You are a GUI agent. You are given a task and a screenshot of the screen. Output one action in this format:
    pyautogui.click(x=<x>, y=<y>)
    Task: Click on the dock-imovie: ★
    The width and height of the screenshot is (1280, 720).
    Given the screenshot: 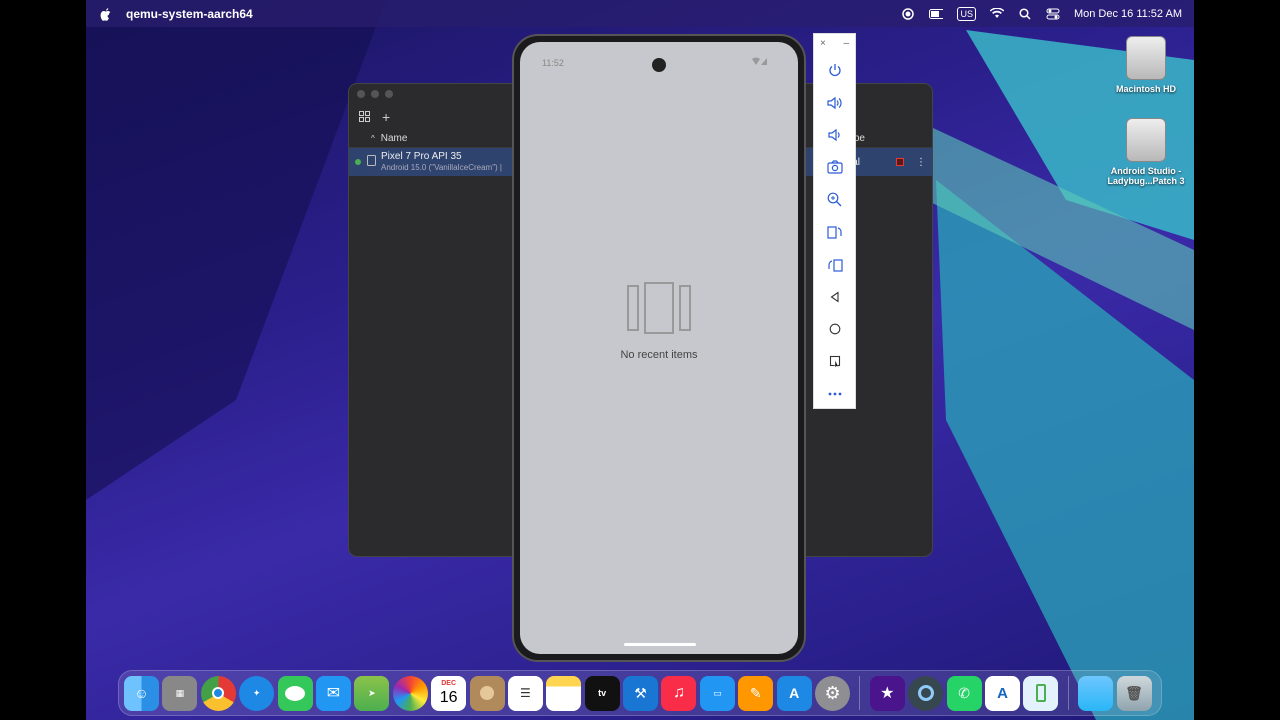 What is the action you would take?
    pyautogui.click(x=887, y=693)
    